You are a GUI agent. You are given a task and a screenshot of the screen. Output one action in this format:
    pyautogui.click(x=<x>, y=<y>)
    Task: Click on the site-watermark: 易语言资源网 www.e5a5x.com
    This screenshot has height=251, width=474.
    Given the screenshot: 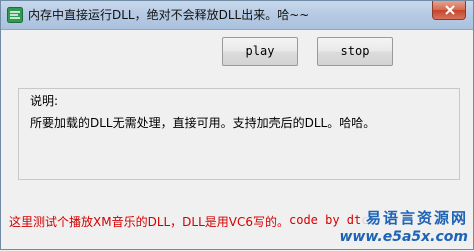 What is the action you would take?
    pyautogui.click(x=406, y=229)
    